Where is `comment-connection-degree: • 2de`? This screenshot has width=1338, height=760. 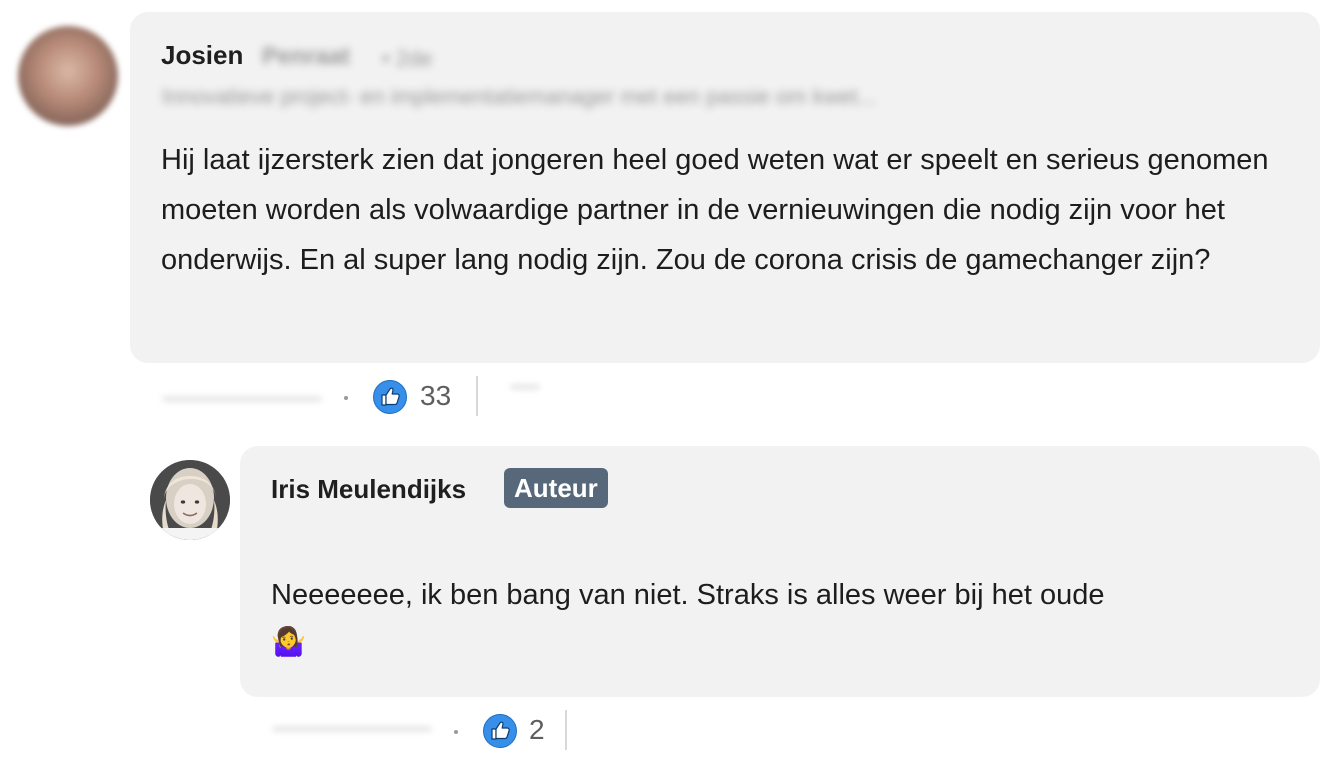
comment-connection-degree: • 2de is located at coordinates (407, 58).